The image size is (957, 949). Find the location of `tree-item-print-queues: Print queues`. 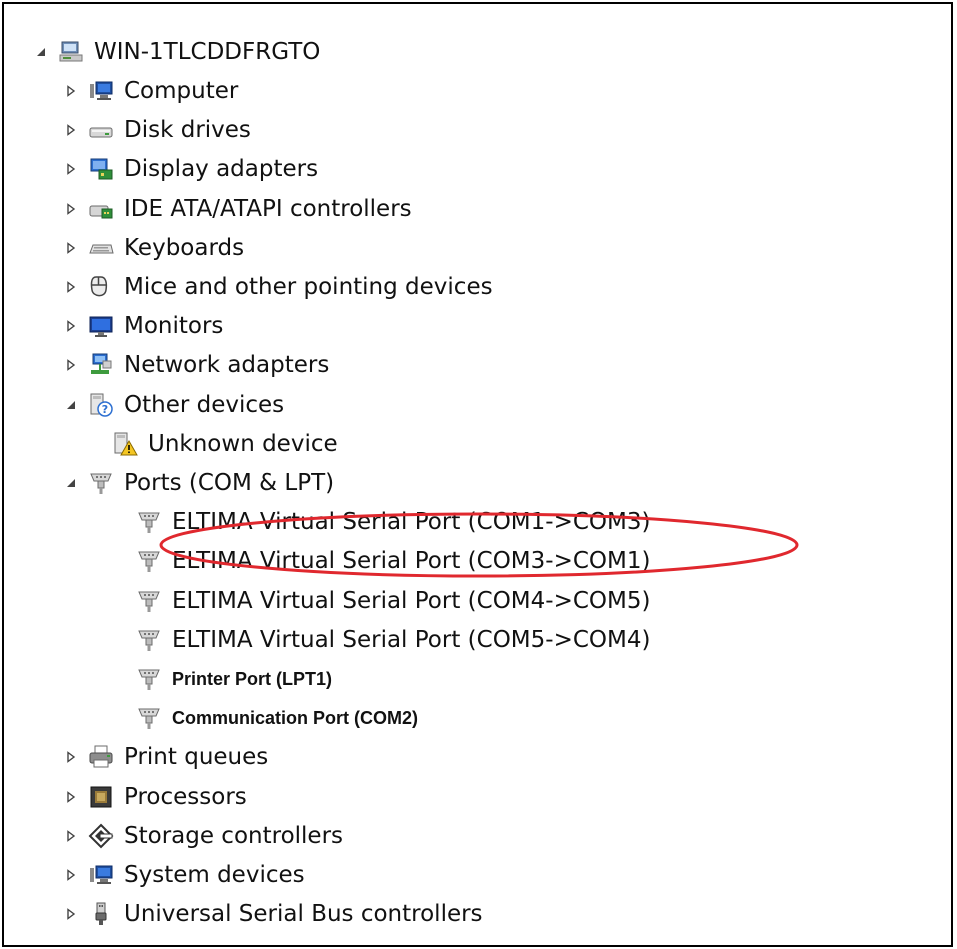

tree-item-print-queues: Print queues is located at coordinates (165, 757).